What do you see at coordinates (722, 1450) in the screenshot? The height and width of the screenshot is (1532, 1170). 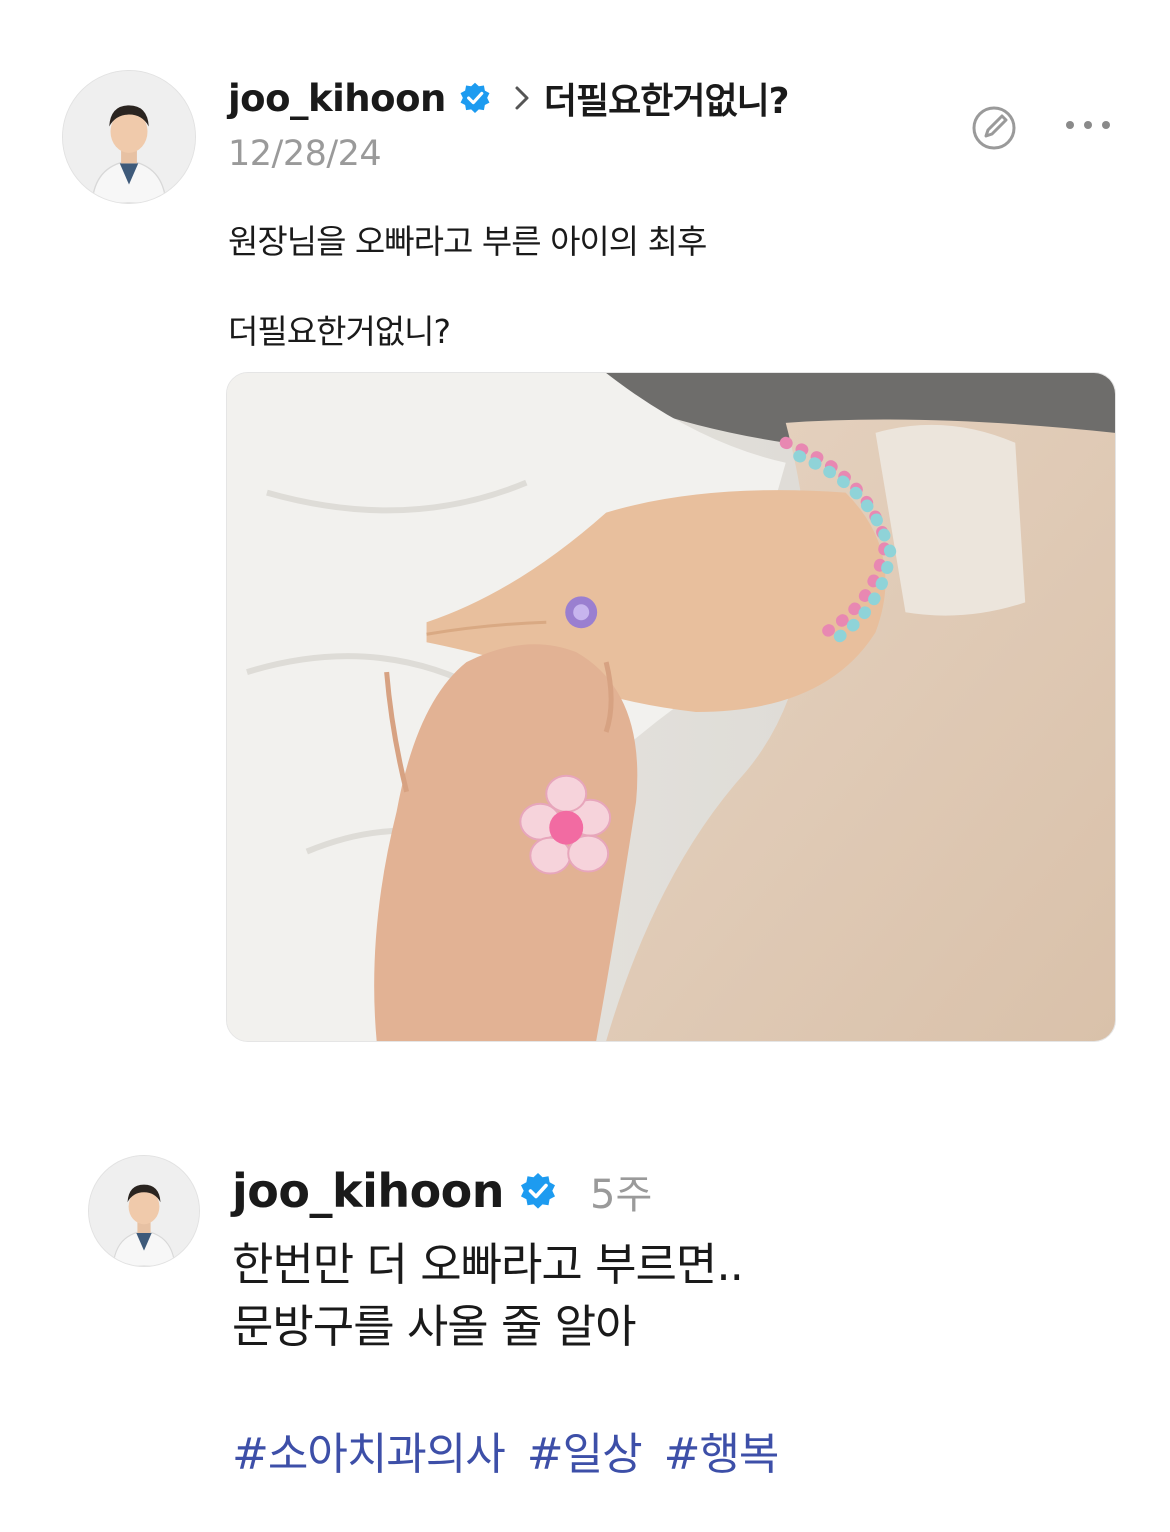 I see `hashtag-link: #행복` at bounding box center [722, 1450].